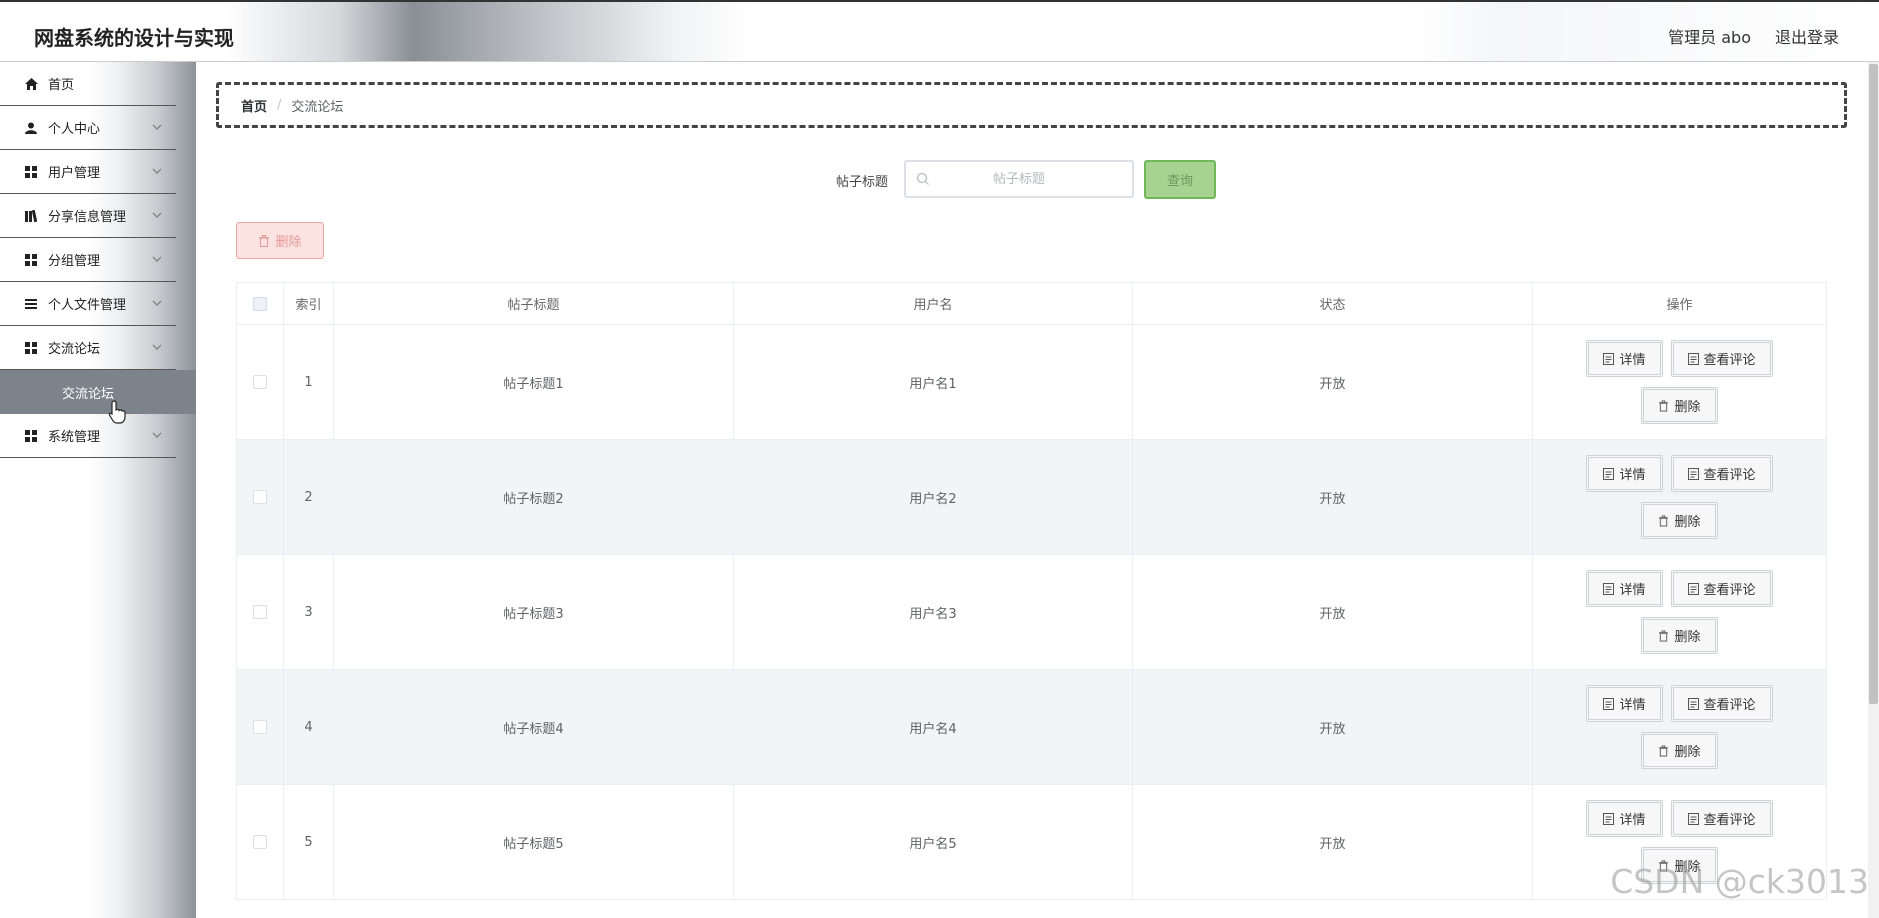  What do you see at coordinates (88, 84) in the screenshot?
I see `sidebar-item-home: 首页` at bounding box center [88, 84].